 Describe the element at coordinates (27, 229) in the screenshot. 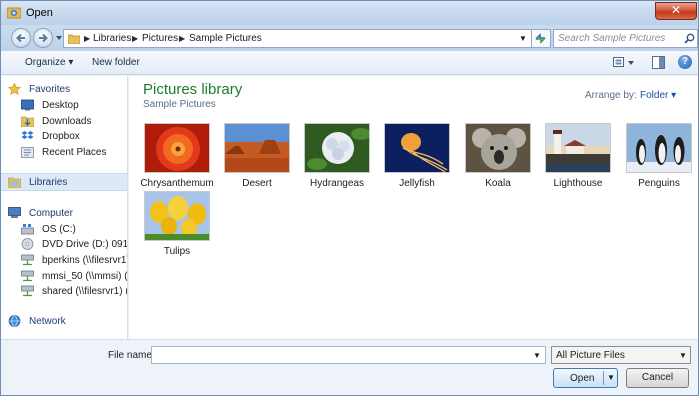

I see `hard-drive-icon` at that location.